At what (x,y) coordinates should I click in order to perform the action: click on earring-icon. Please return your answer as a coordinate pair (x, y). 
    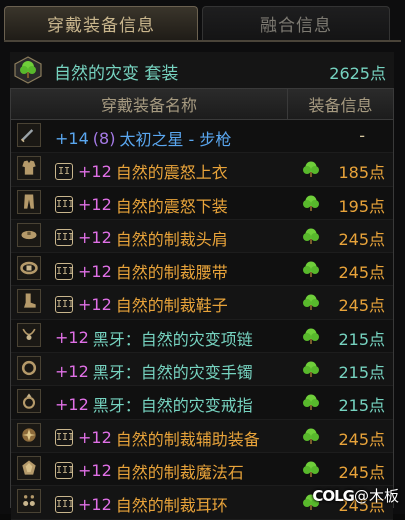
    Looking at the image, I should click on (29, 501).